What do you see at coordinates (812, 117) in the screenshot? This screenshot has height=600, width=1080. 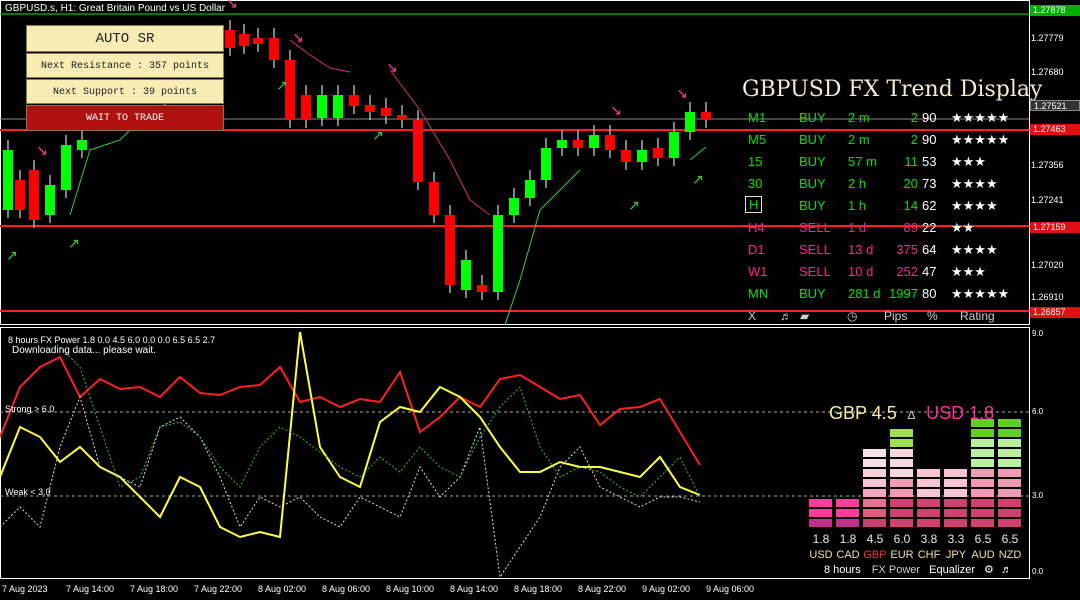 I see `trend-dir: BUY` at bounding box center [812, 117].